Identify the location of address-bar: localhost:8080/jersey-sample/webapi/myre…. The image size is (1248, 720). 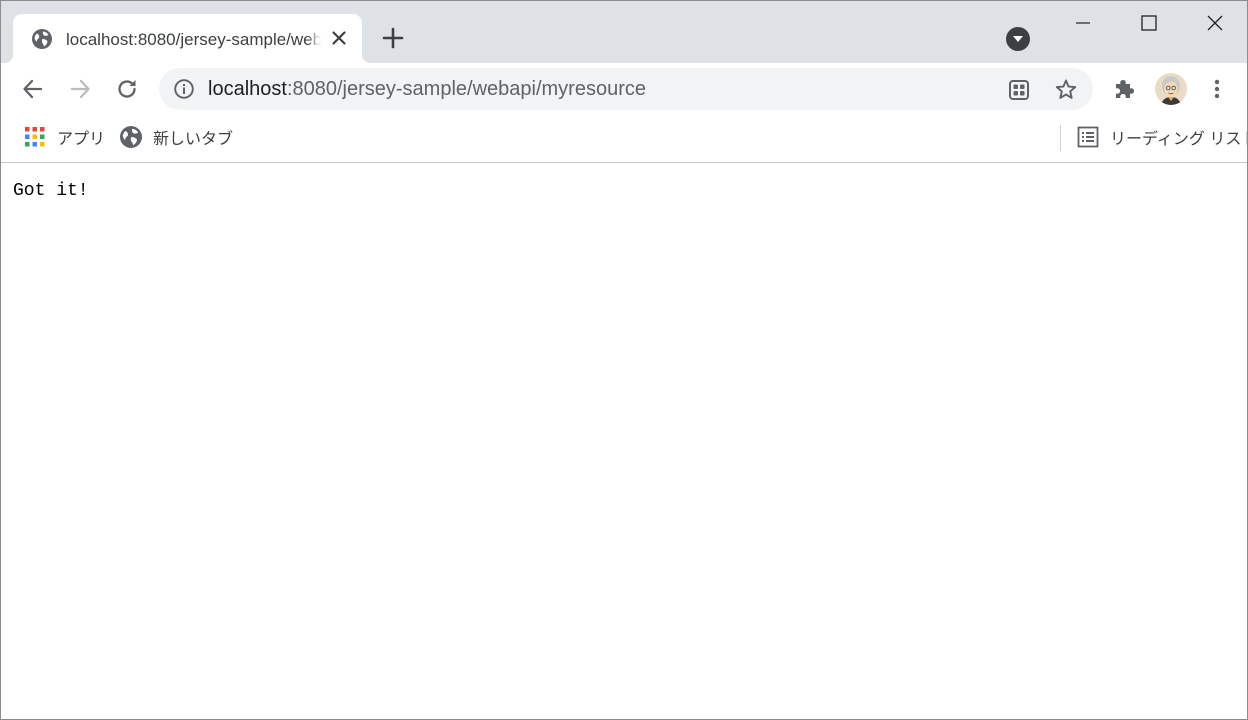
(626, 89).